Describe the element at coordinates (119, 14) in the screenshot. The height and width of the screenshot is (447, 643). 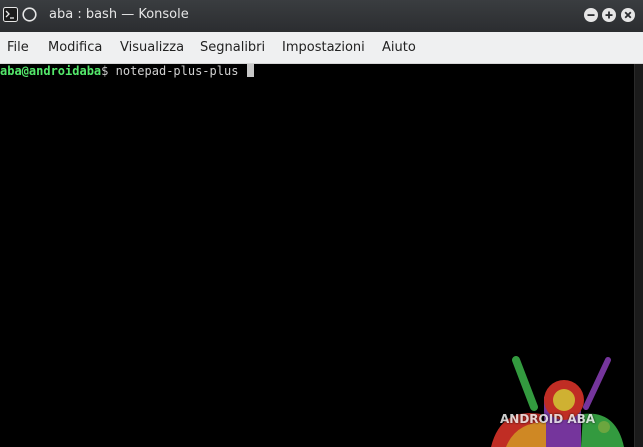
I see `window-title: aba : bash — Konsole` at that location.